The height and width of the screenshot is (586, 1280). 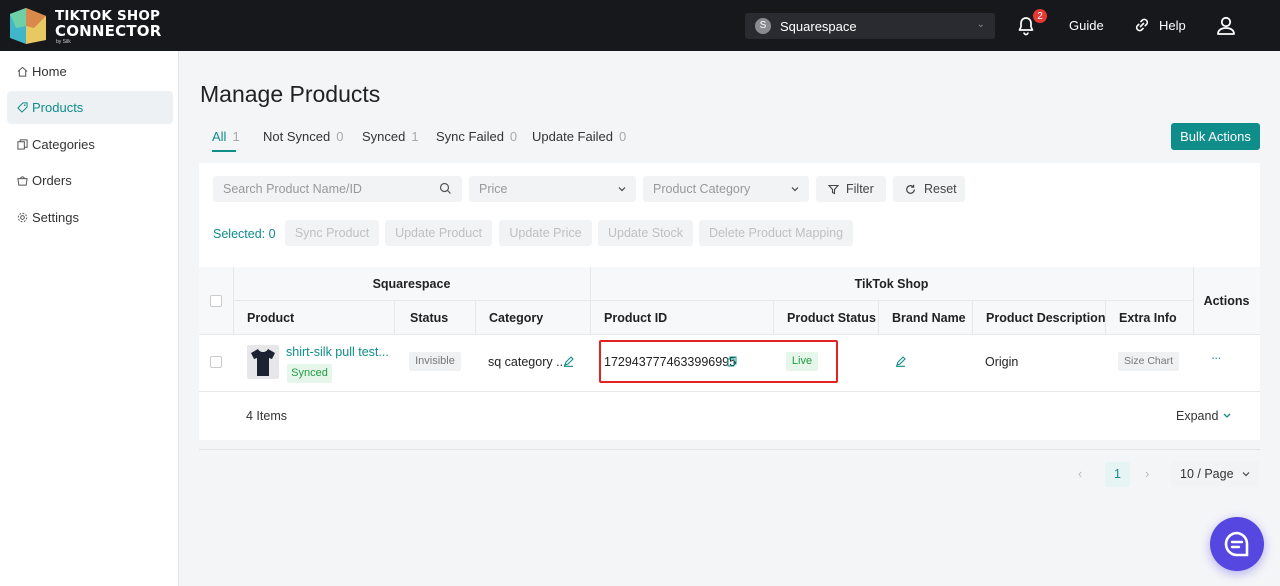 What do you see at coordinates (940, 189) in the screenshot?
I see `reset-label: Reset` at bounding box center [940, 189].